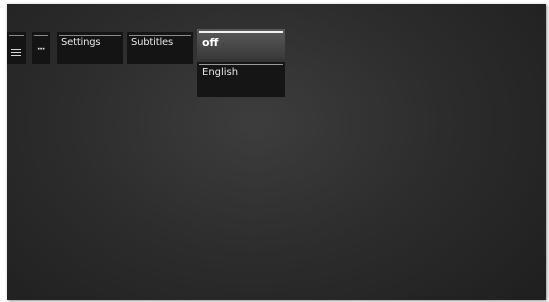  What do you see at coordinates (220, 72) in the screenshot?
I see `option-label: English` at bounding box center [220, 72].